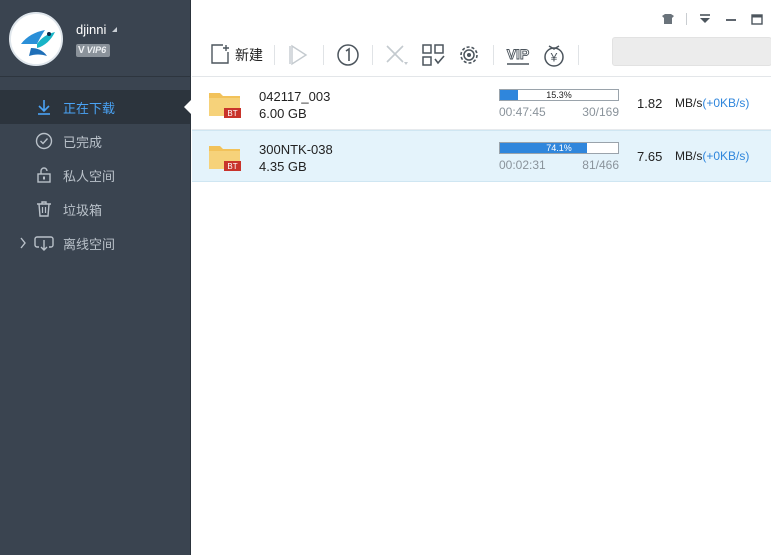  Describe the element at coordinates (650, 156) in the screenshot. I see `download-speed: 7.65` at that location.